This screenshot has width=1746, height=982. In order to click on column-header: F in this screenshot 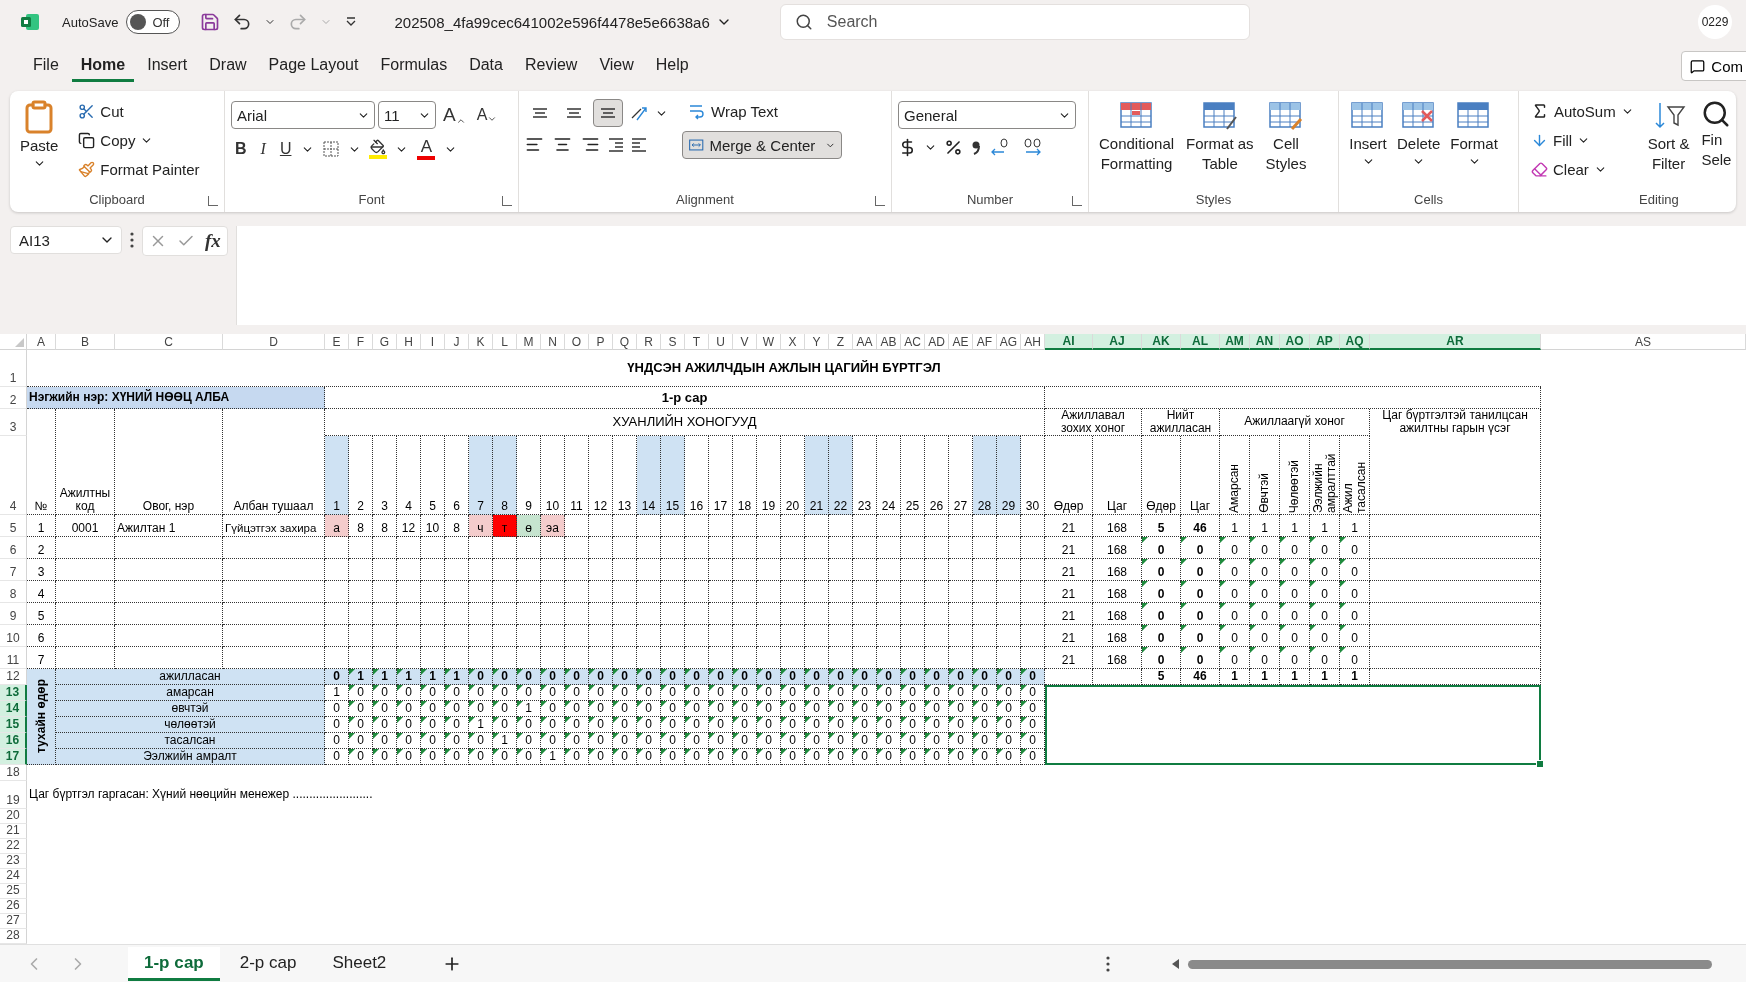, I will do `click(361, 342)`.